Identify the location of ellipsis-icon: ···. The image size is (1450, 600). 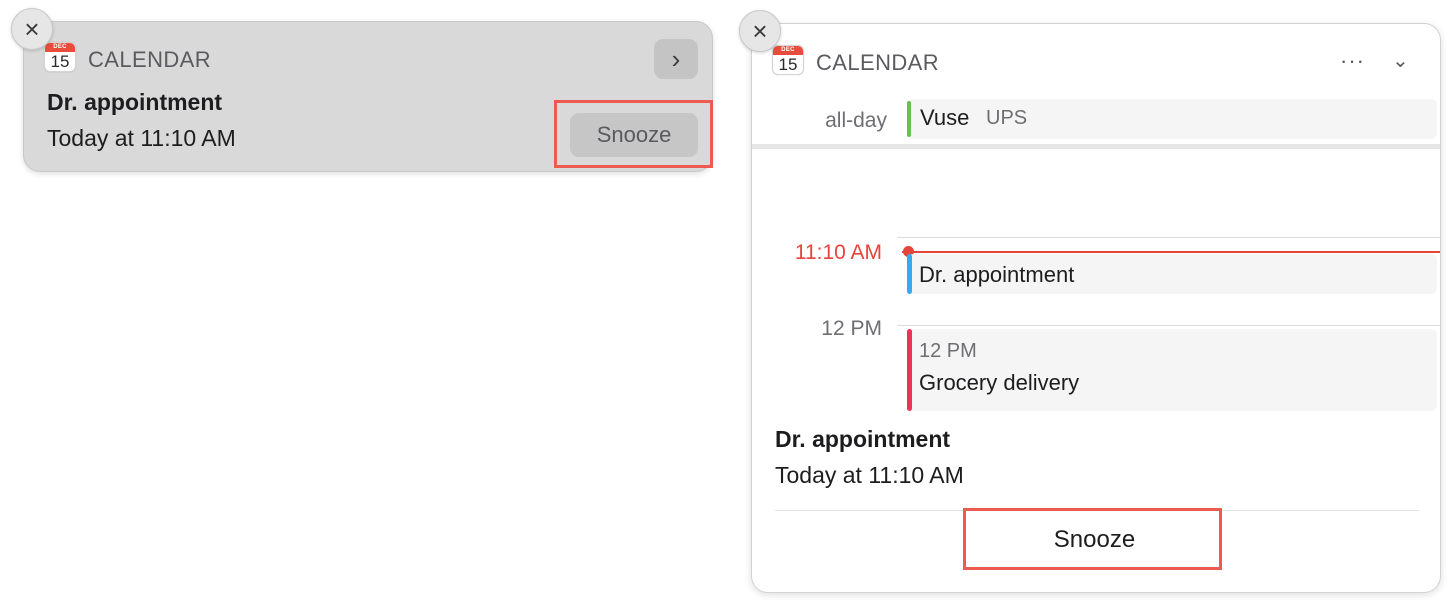
(1352, 60).